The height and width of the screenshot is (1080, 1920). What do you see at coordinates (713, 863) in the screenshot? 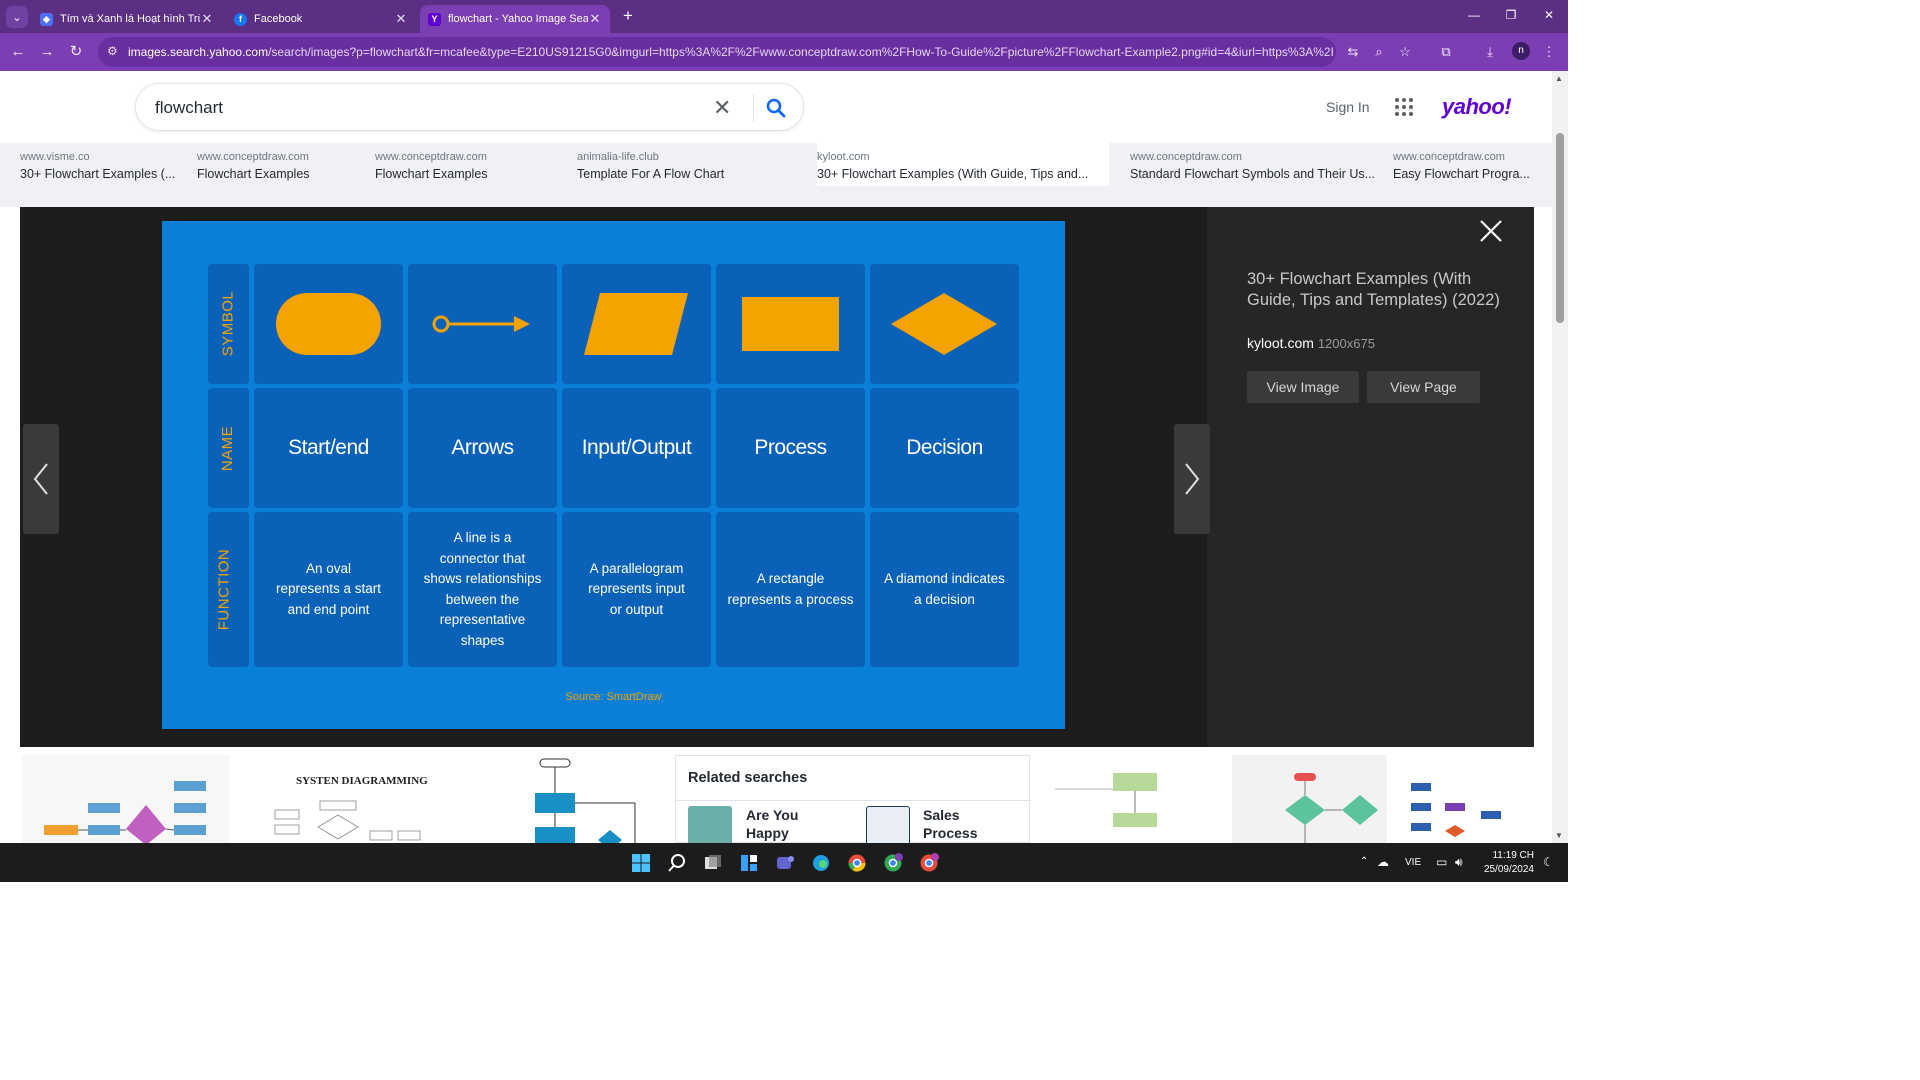
I see `task-view-icon` at bounding box center [713, 863].